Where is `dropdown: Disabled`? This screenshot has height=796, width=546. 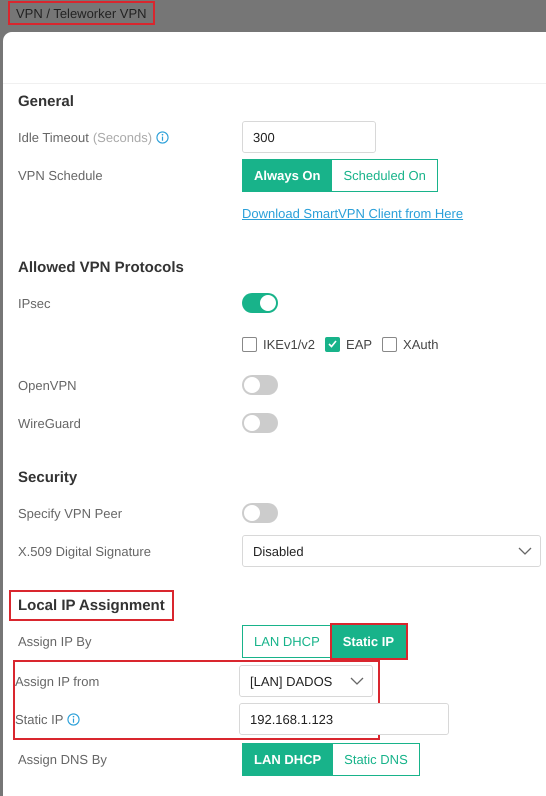 dropdown: Disabled is located at coordinates (391, 551).